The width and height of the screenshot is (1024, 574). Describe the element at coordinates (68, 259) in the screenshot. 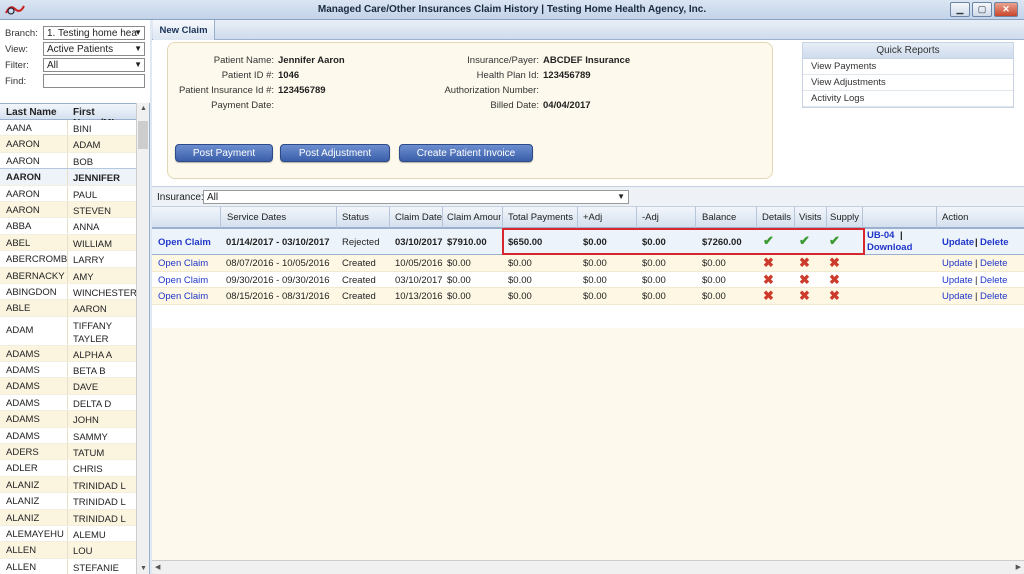

I see `patient-row: ABERCROMBI LARRY` at that location.